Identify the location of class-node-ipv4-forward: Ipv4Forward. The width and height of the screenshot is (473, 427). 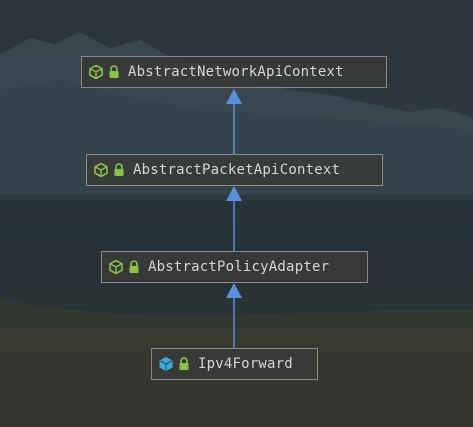
(234, 364).